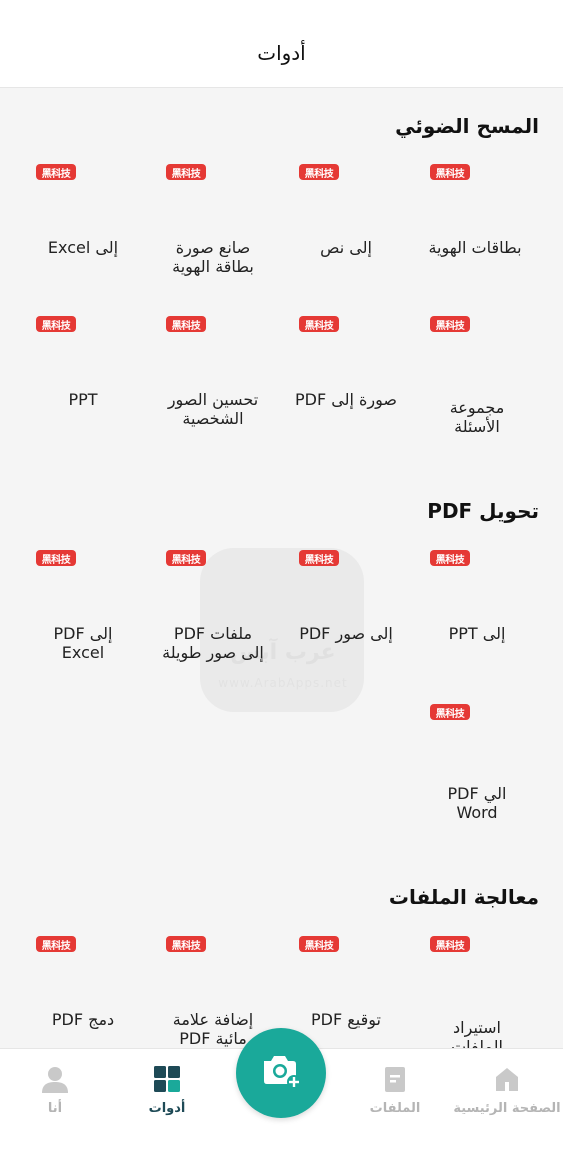 Image resolution: width=563 pixels, height=1153 pixels. What do you see at coordinates (83, 1019) in the screenshot?
I see `tool-label: دمج PDF` at bounding box center [83, 1019].